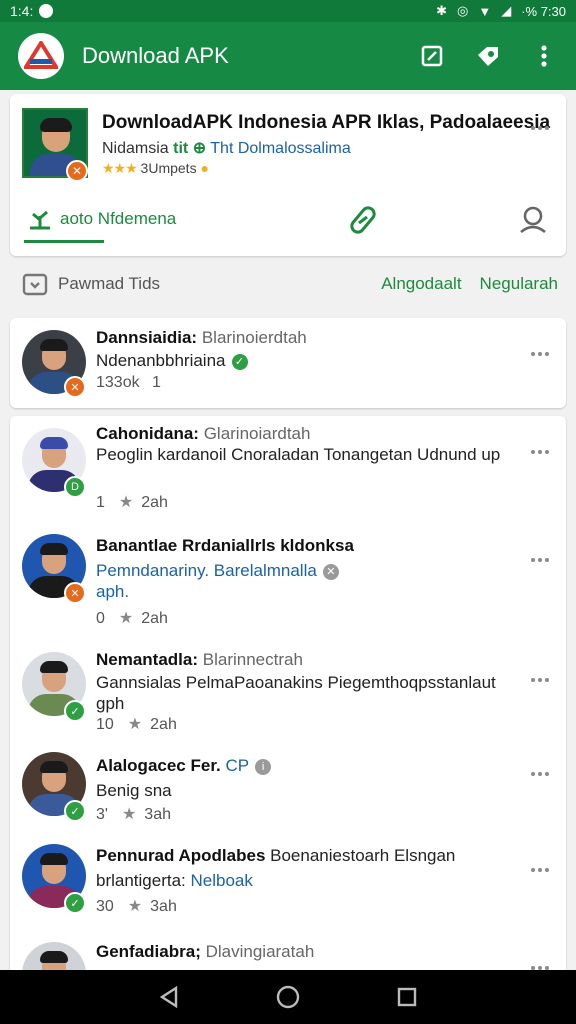 This screenshot has width=576, height=1024. Describe the element at coordinates (311, 880) in the screenshot. I see `item-text: brlantigerta: Nelboak` at that location.